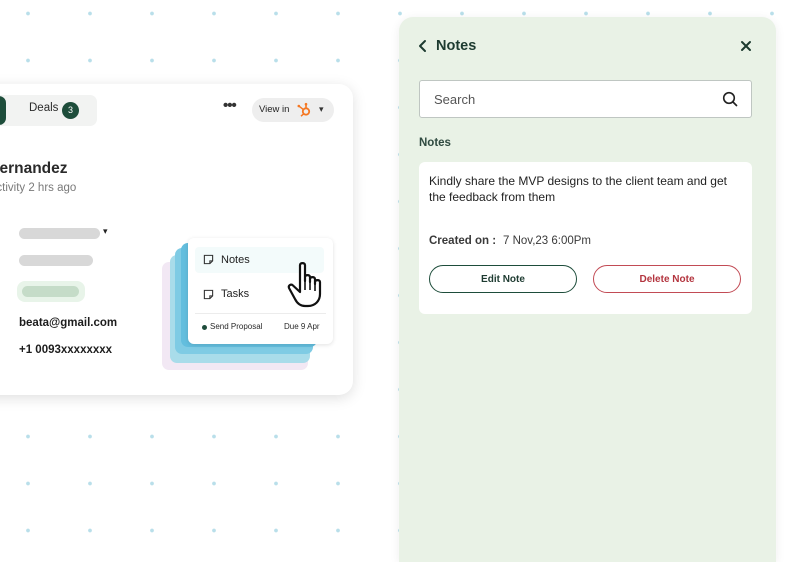 This screenshot has width=802, height=562. What do you see at coordinates (547, 241) in the screenshot?
I see `note-created-value: 7 Nov,23 6:00Pm` at bounding box center [547, 241].